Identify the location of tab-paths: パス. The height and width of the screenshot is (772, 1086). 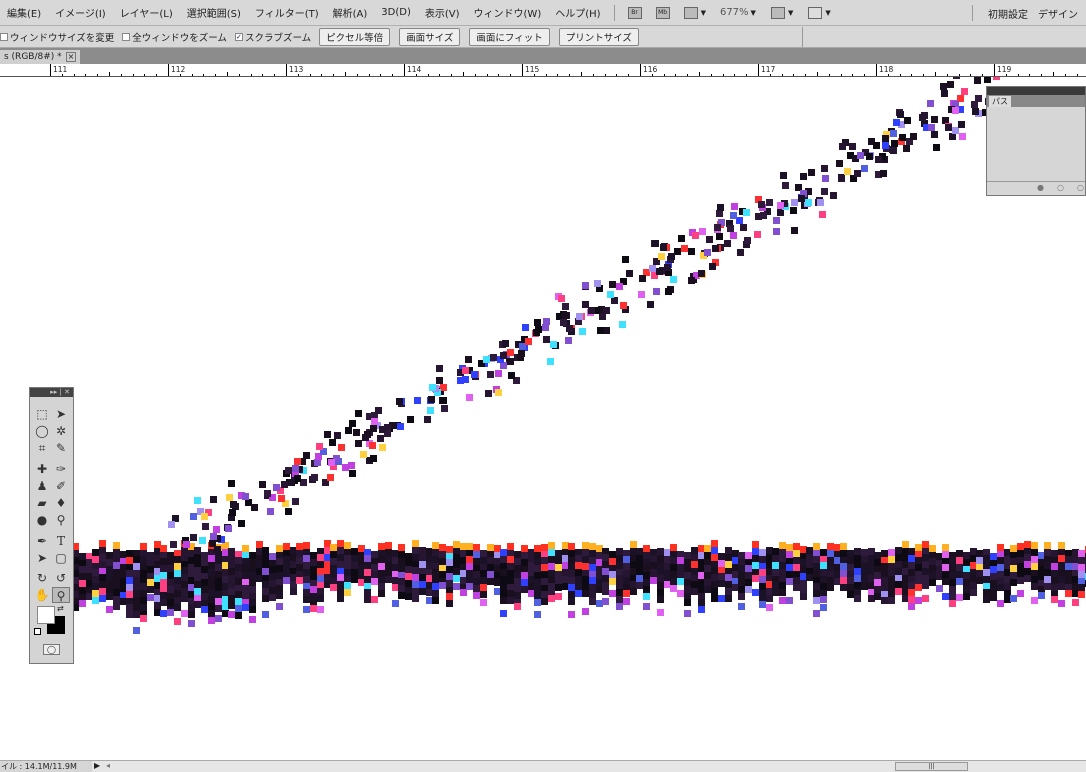
(1000, 101).